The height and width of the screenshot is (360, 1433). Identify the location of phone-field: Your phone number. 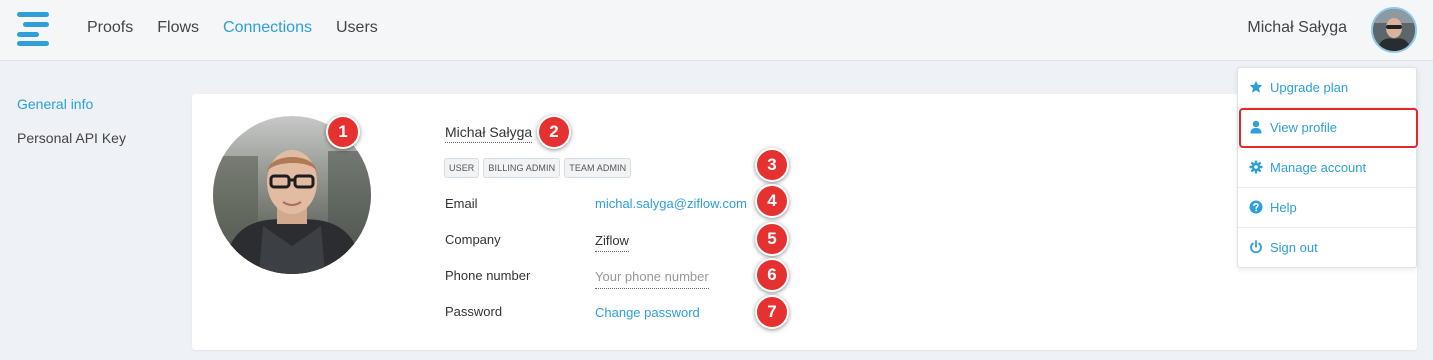
(652, 279).